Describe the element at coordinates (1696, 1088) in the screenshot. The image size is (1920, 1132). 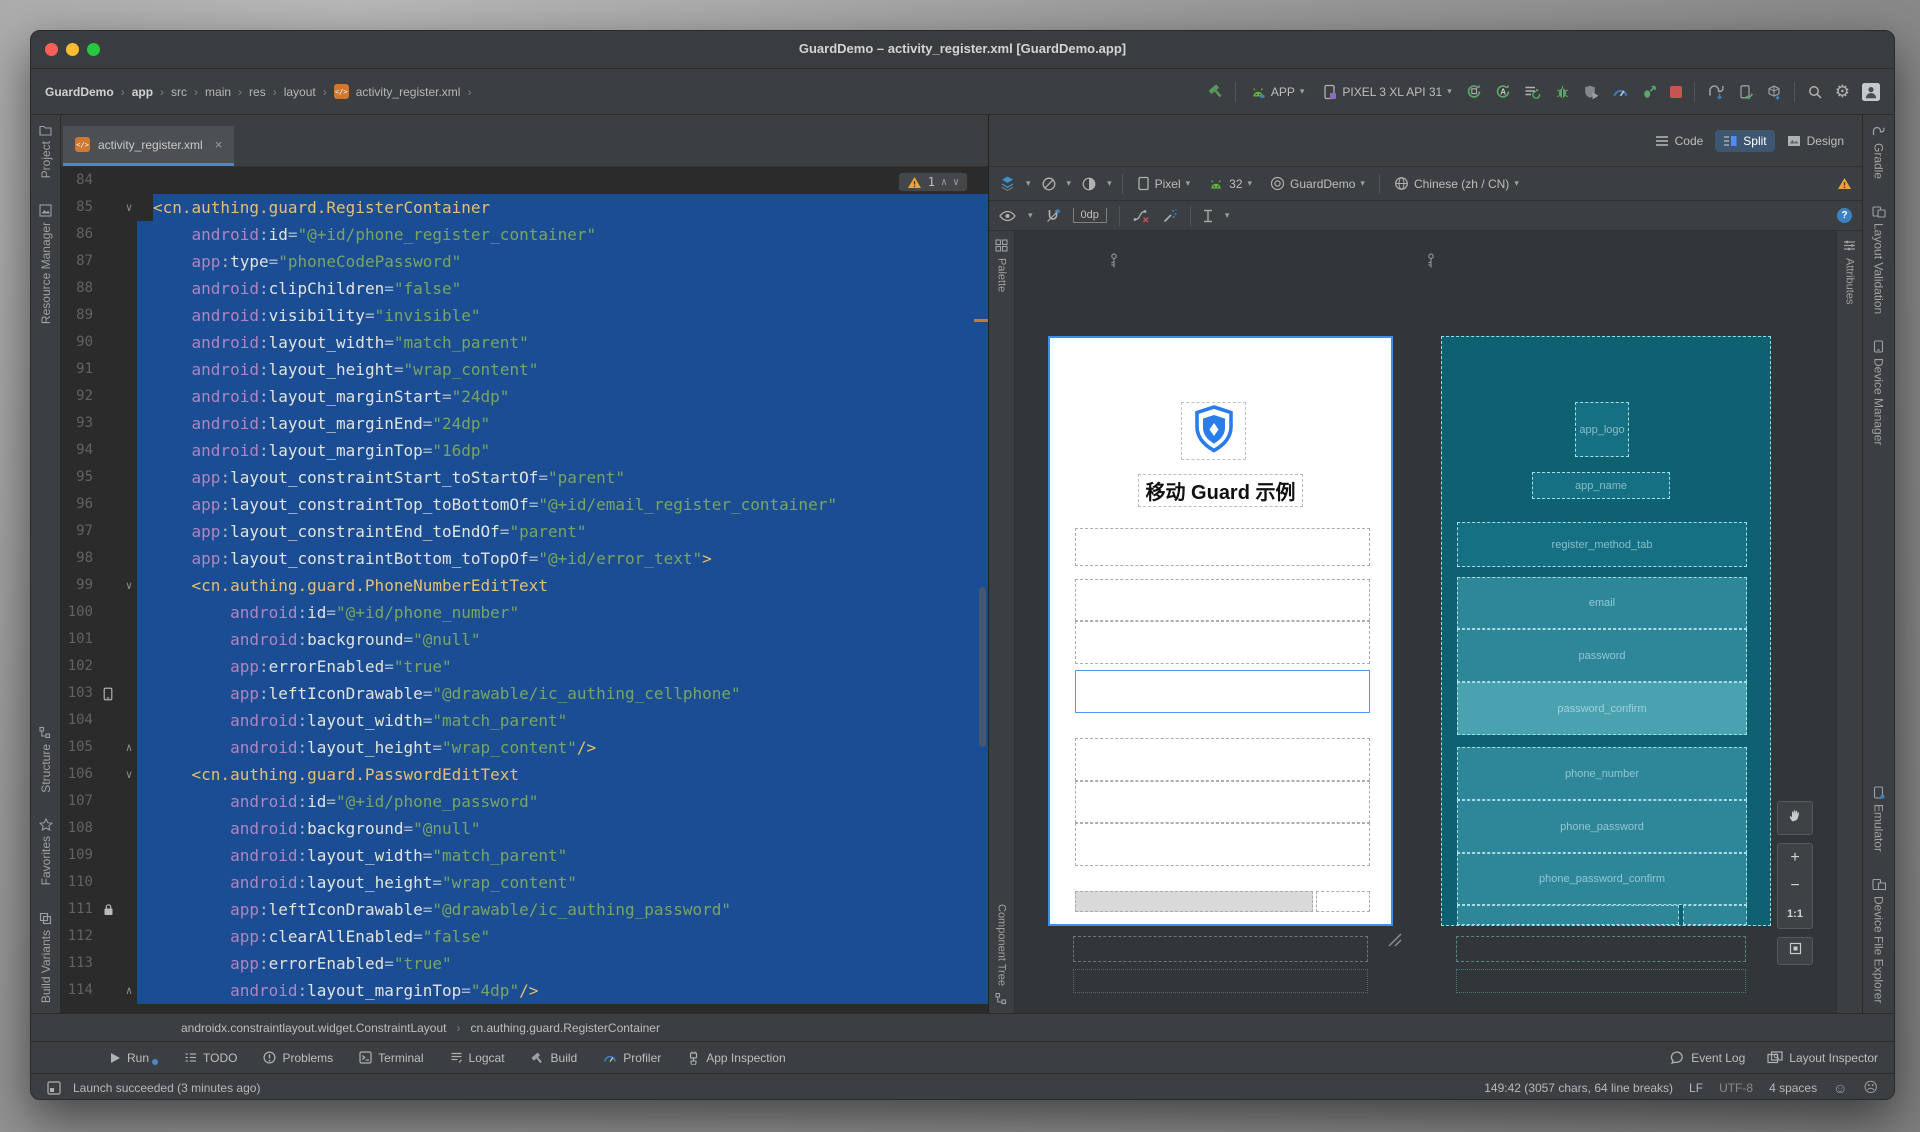
I see `line-separator: LF` at that location.